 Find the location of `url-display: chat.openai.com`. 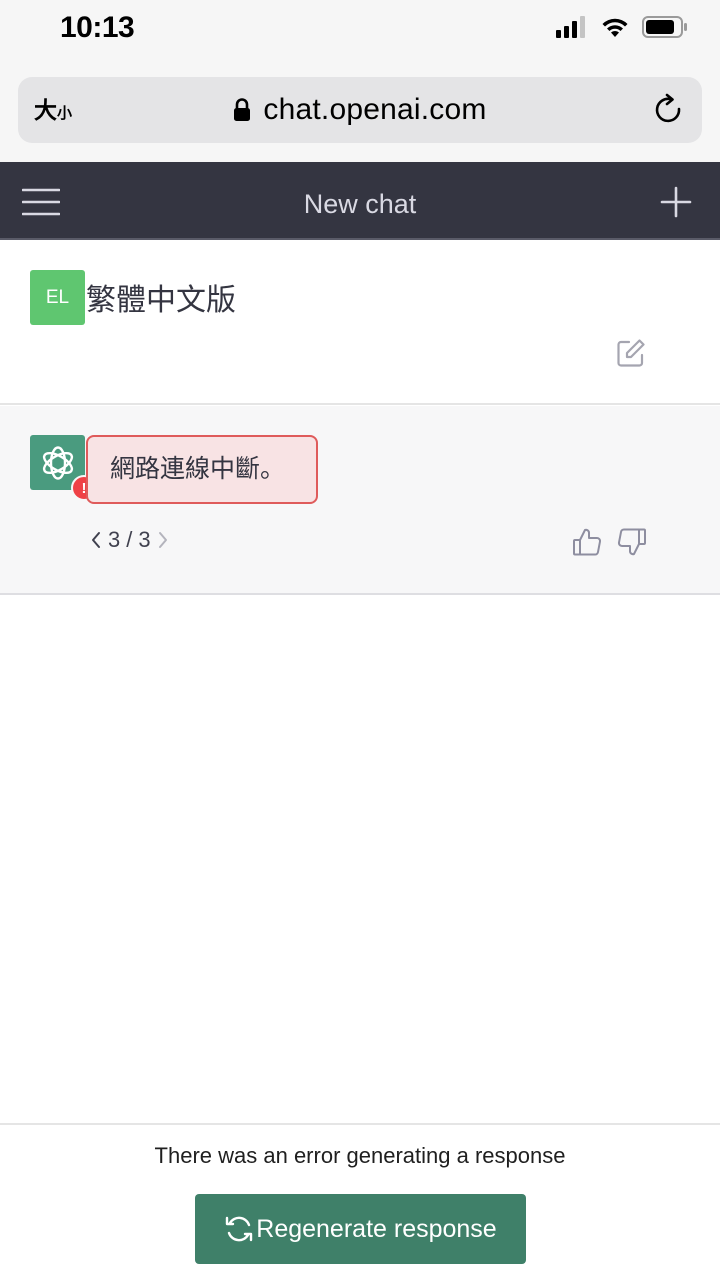

url-display: chat.openai.com is located at coordinates (360, 110).